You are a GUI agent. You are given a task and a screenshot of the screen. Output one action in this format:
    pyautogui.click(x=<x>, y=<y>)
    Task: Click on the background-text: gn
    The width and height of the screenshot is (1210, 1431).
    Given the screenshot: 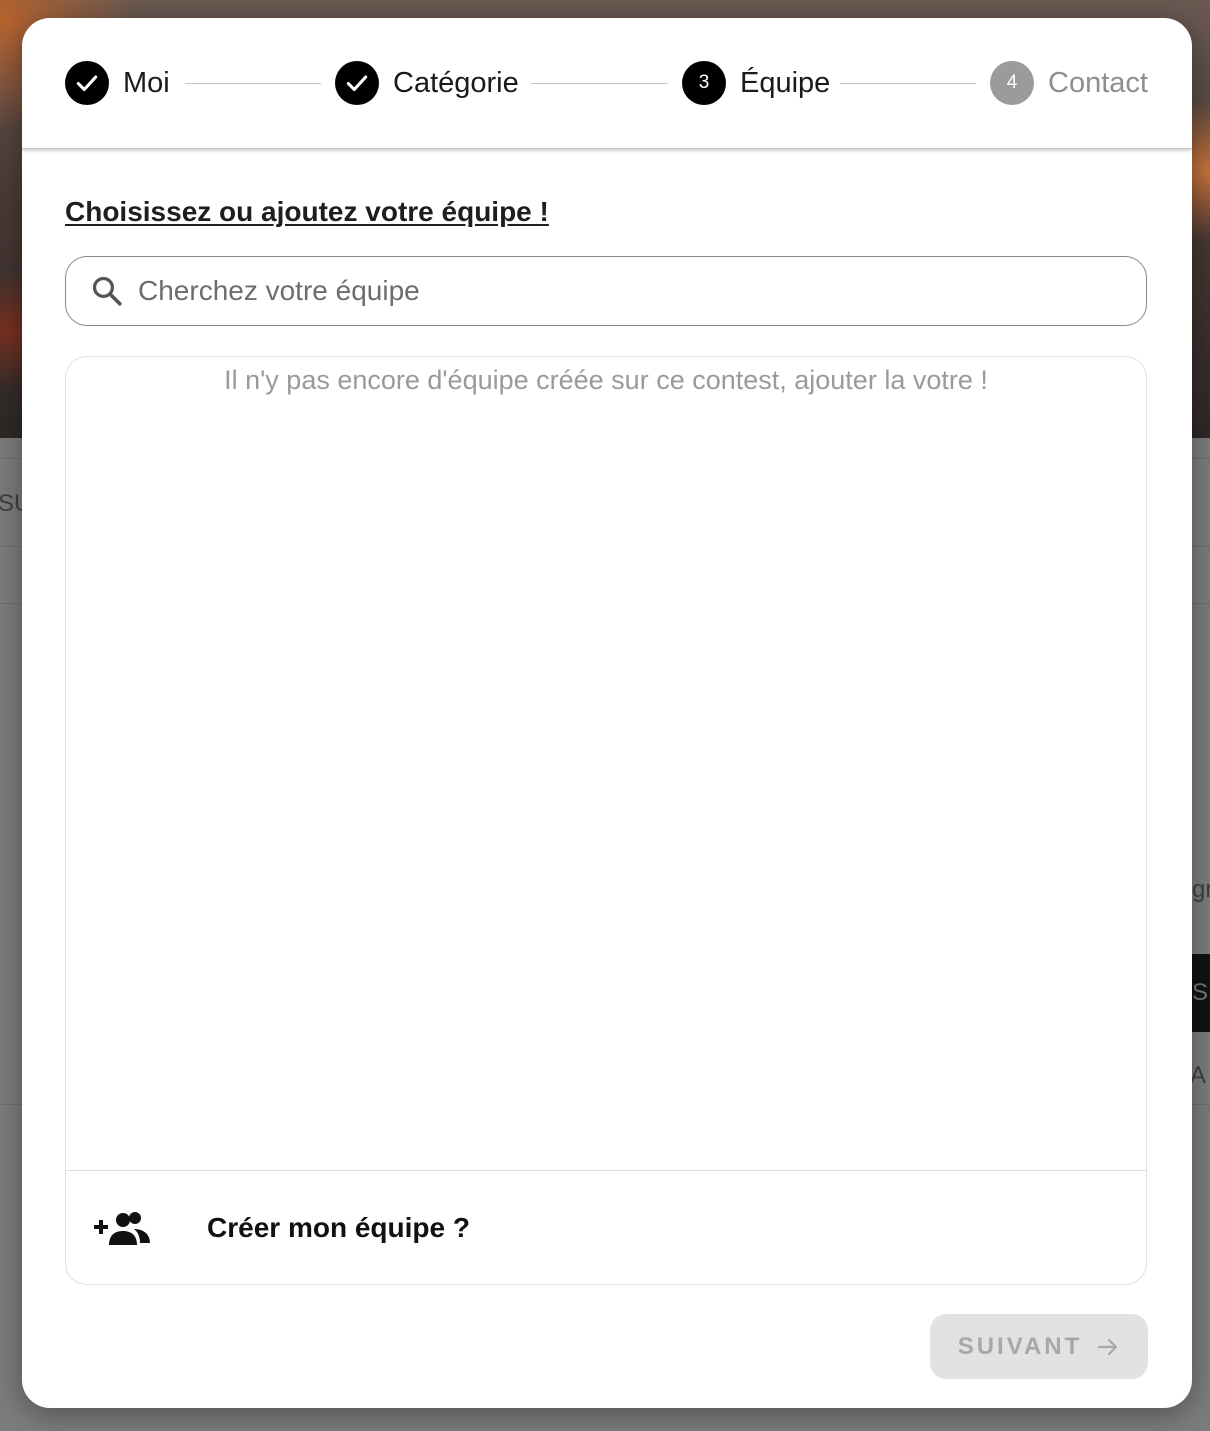 What is the action you would take?
    pyautogui.click(x=1201, y=889)
    